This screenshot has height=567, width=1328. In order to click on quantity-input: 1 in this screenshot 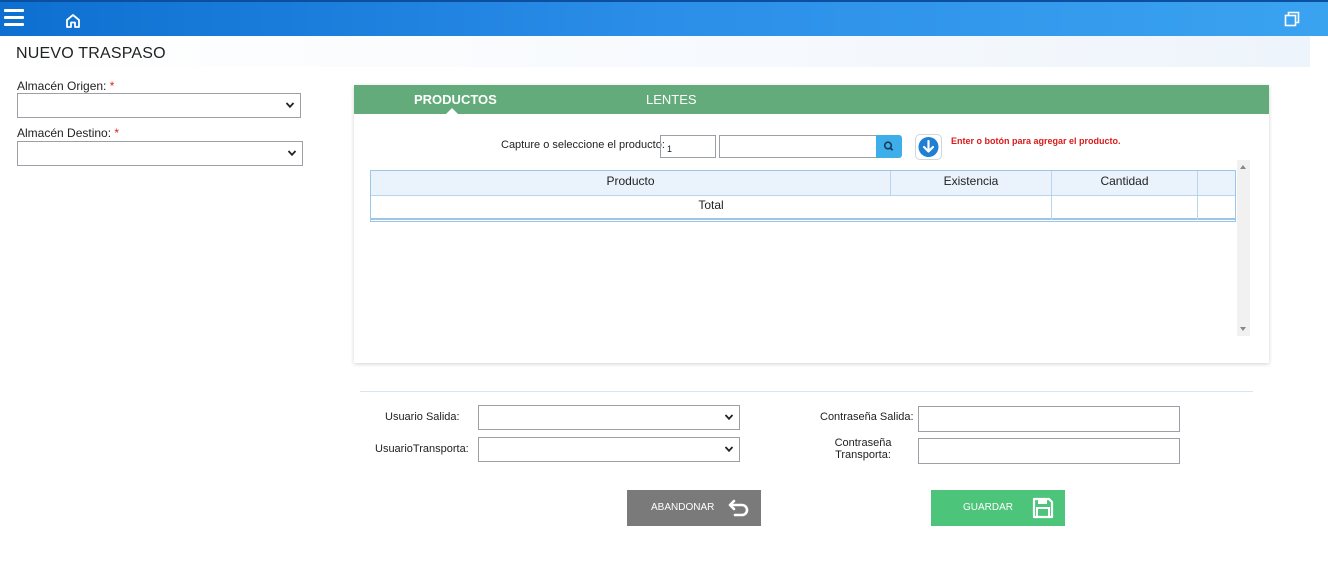, I will do `click(688, 146)`.